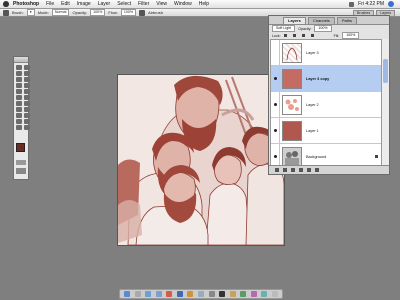 Image resolution: width=400 pixels, height=300 pixels. I want to click on ical-icon, so click(169, 294).